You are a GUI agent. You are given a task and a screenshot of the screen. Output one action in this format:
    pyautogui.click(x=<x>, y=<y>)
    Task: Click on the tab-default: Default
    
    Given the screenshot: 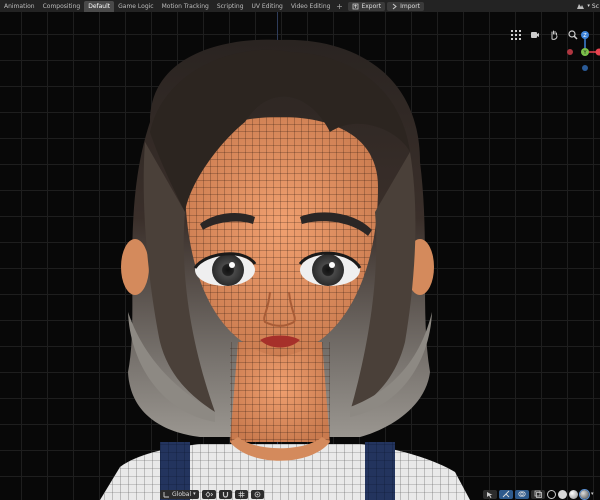 What is the action you would take?
    pyautogui.click(x=99, y=6)
    